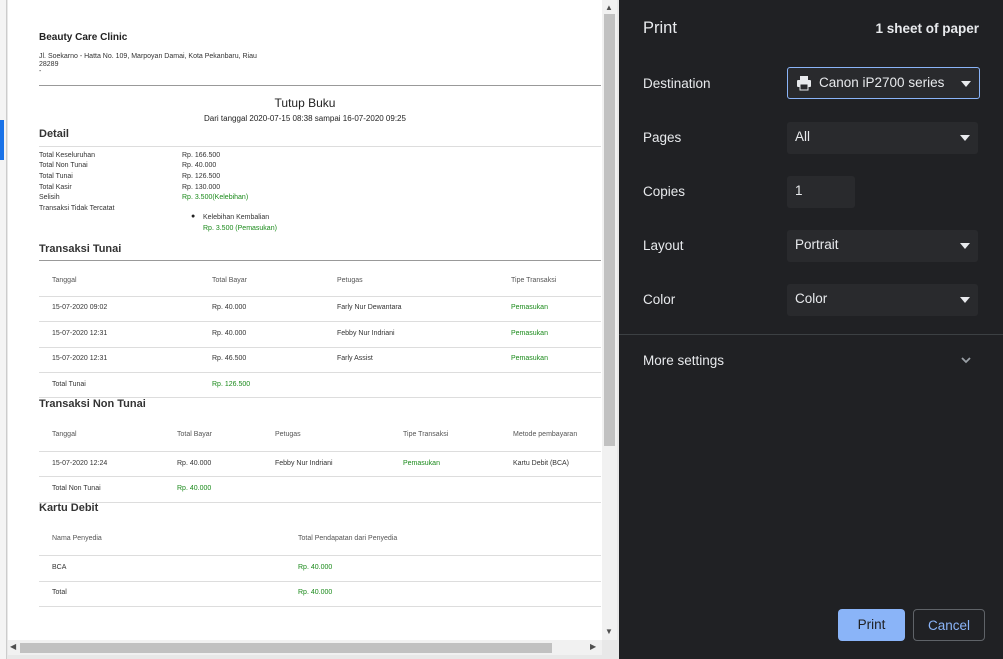  What do you see at coordinates (2, 140) in the screenshot?
I see `background-accent` at bounding box center [2, 140].